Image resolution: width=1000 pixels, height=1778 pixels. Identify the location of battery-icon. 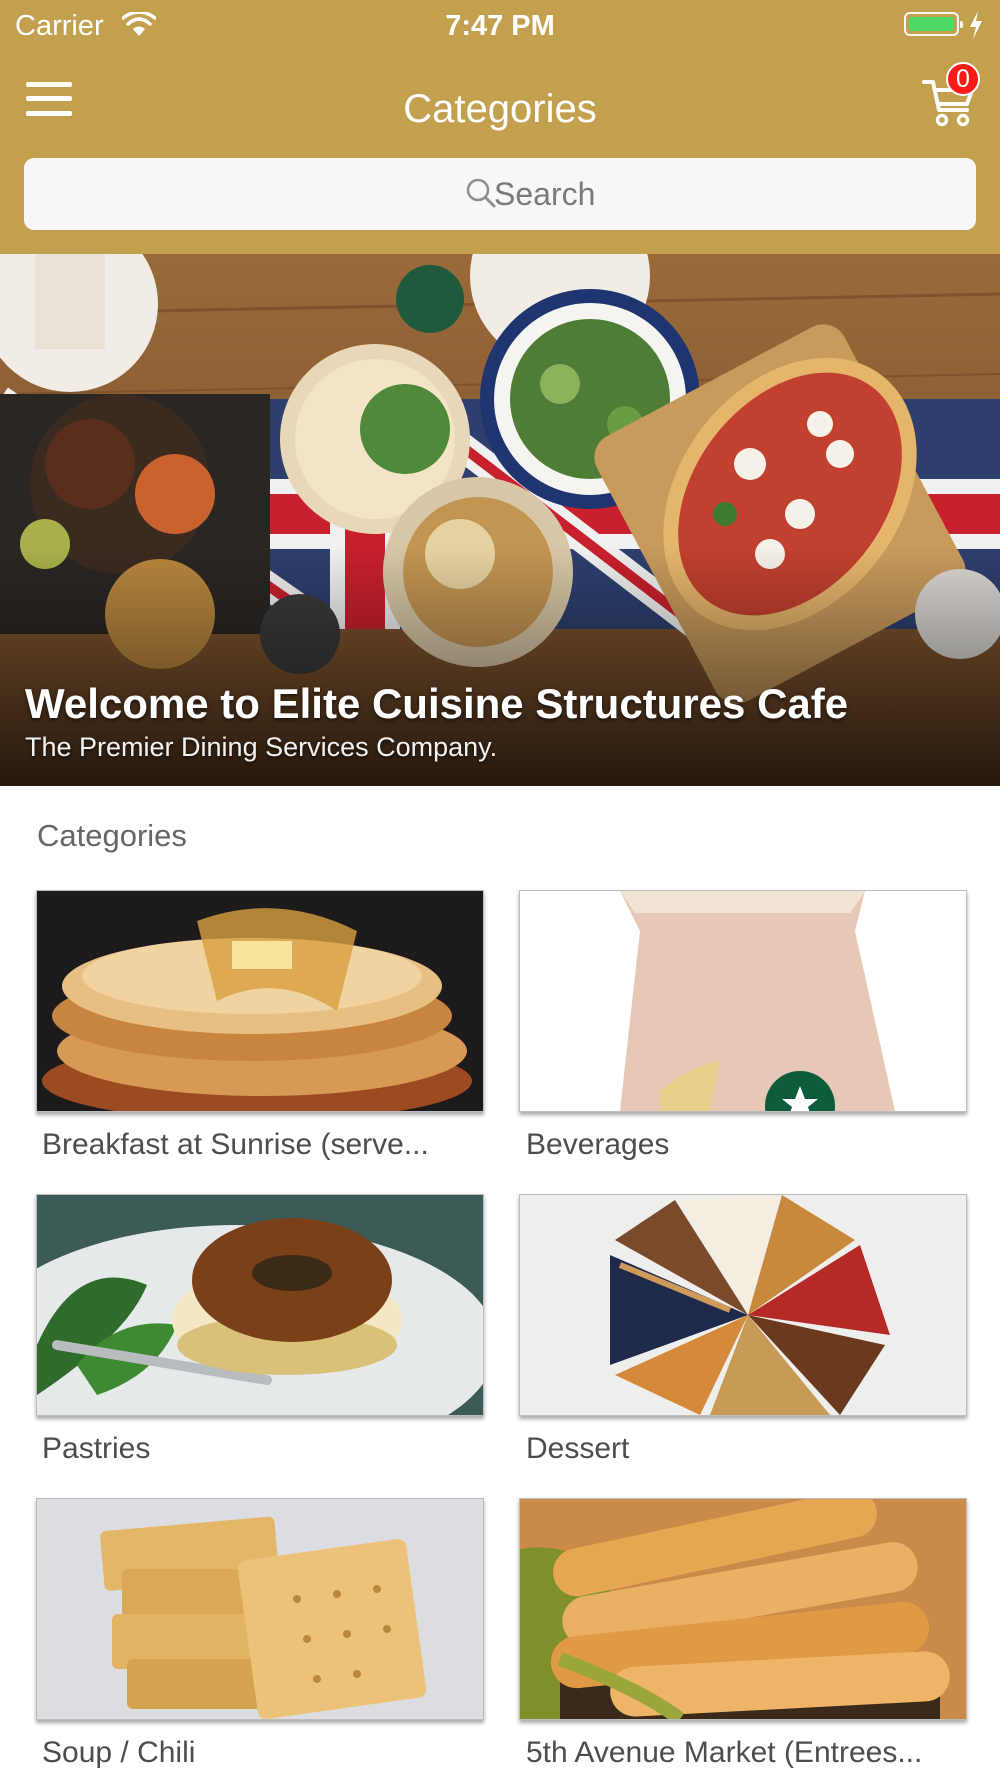
(933, 24).